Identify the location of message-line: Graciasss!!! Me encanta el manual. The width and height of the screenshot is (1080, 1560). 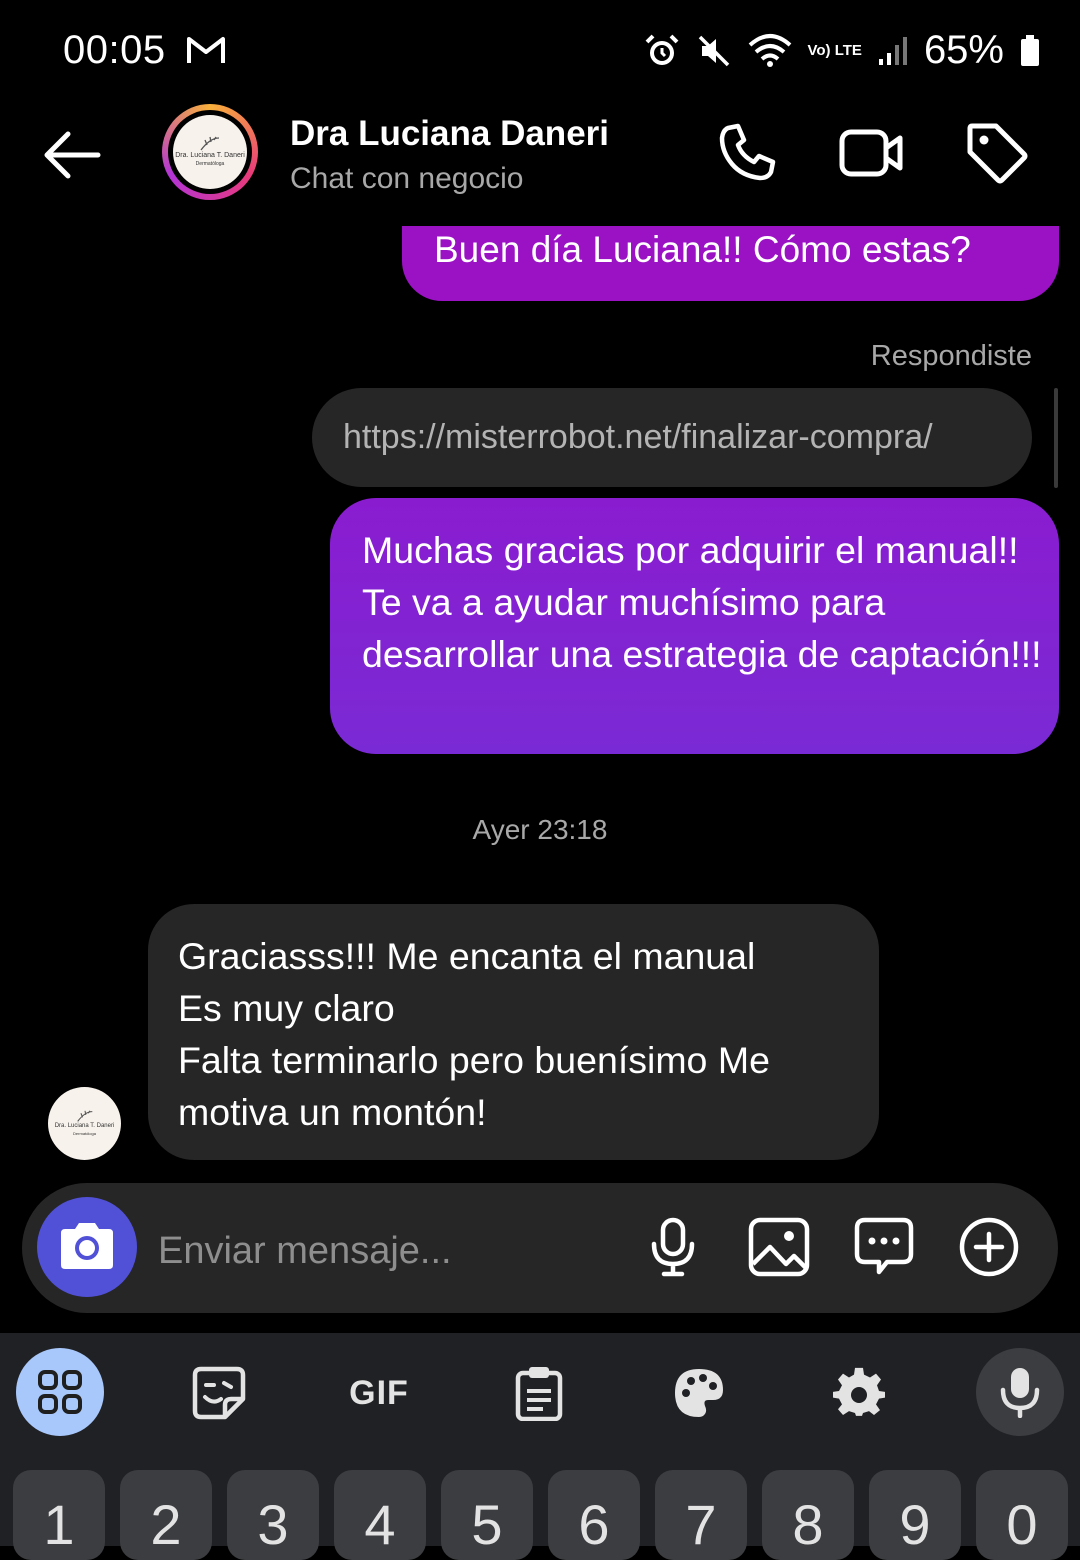
(467, 956).